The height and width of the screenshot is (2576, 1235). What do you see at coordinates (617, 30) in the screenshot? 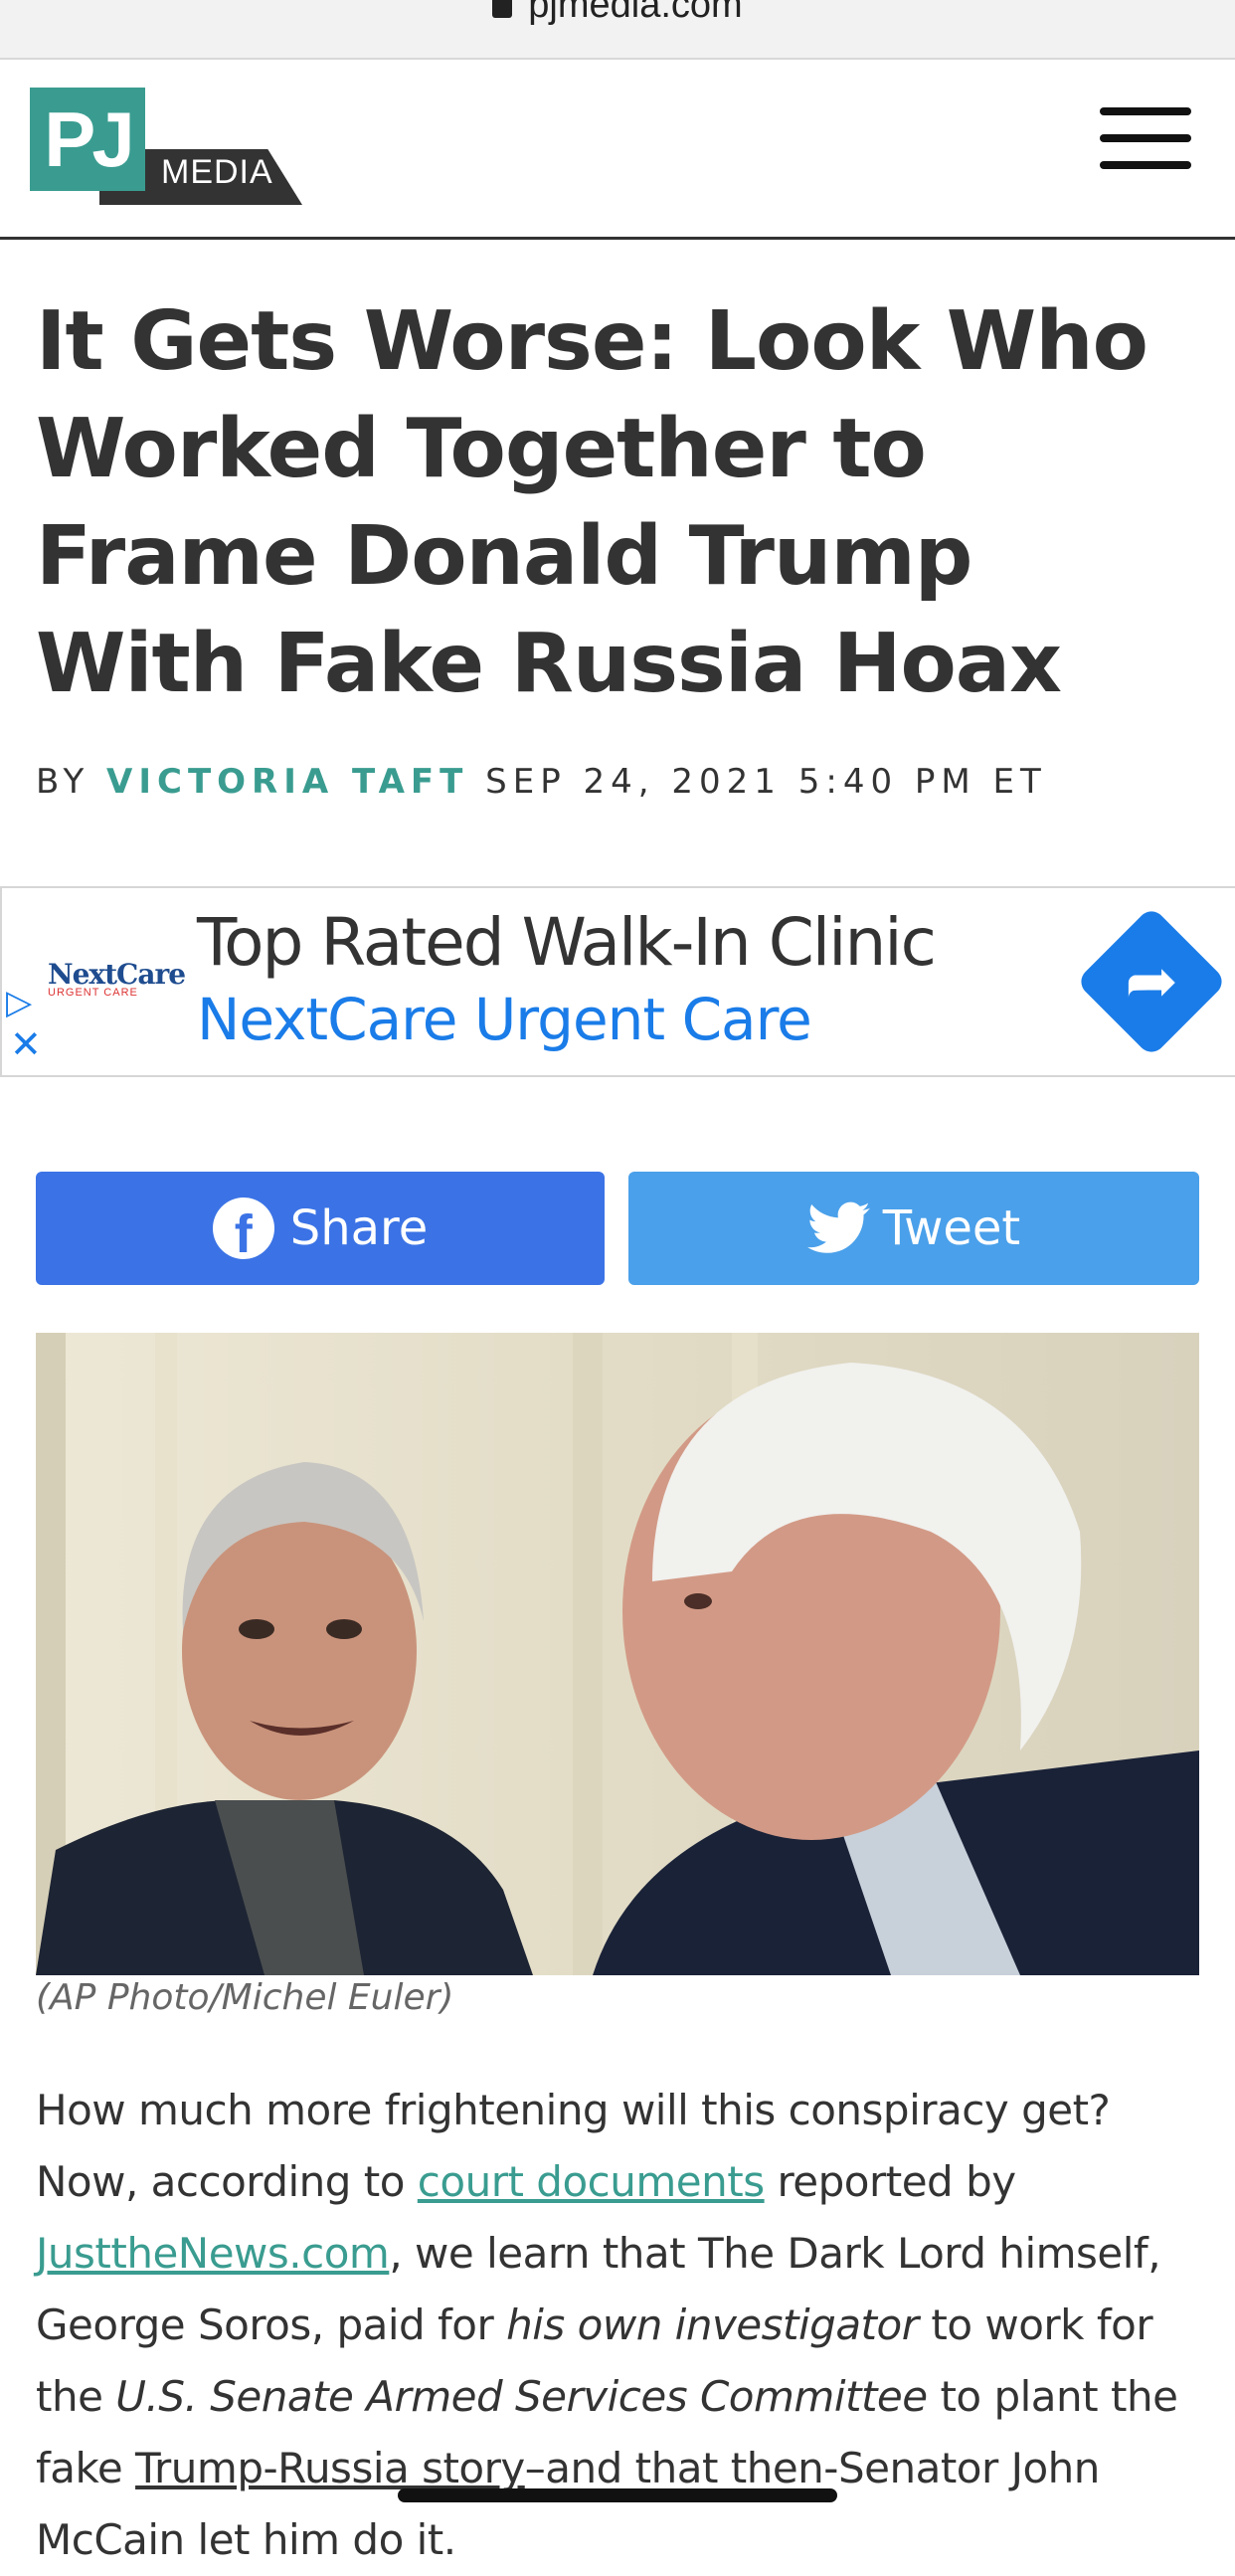
I see `browser-url-bar: pjmedia.com` at bounding box center [617, 30].